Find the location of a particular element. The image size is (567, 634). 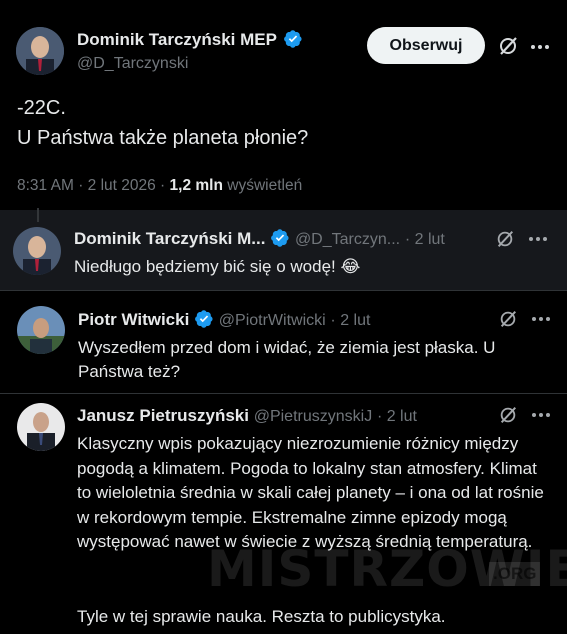

reply-card is located at coordinates (283, 250).